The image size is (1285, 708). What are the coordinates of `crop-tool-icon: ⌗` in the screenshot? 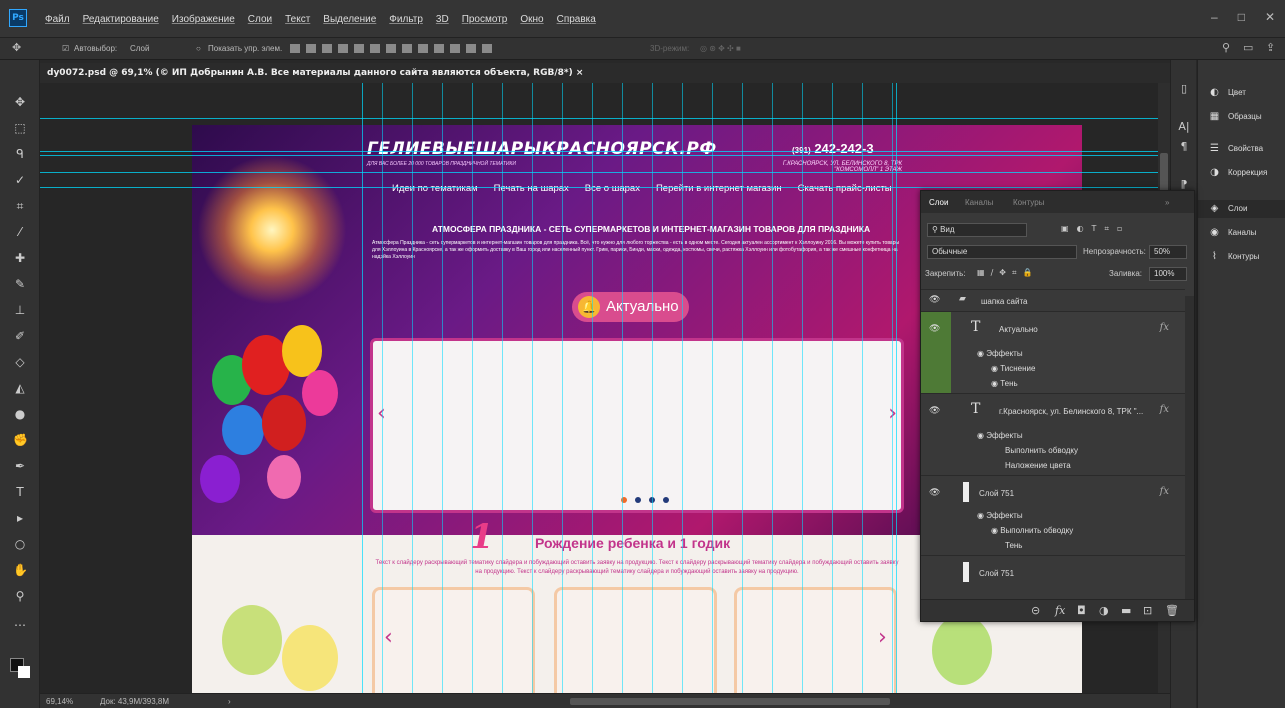 It's located at (20, 206).